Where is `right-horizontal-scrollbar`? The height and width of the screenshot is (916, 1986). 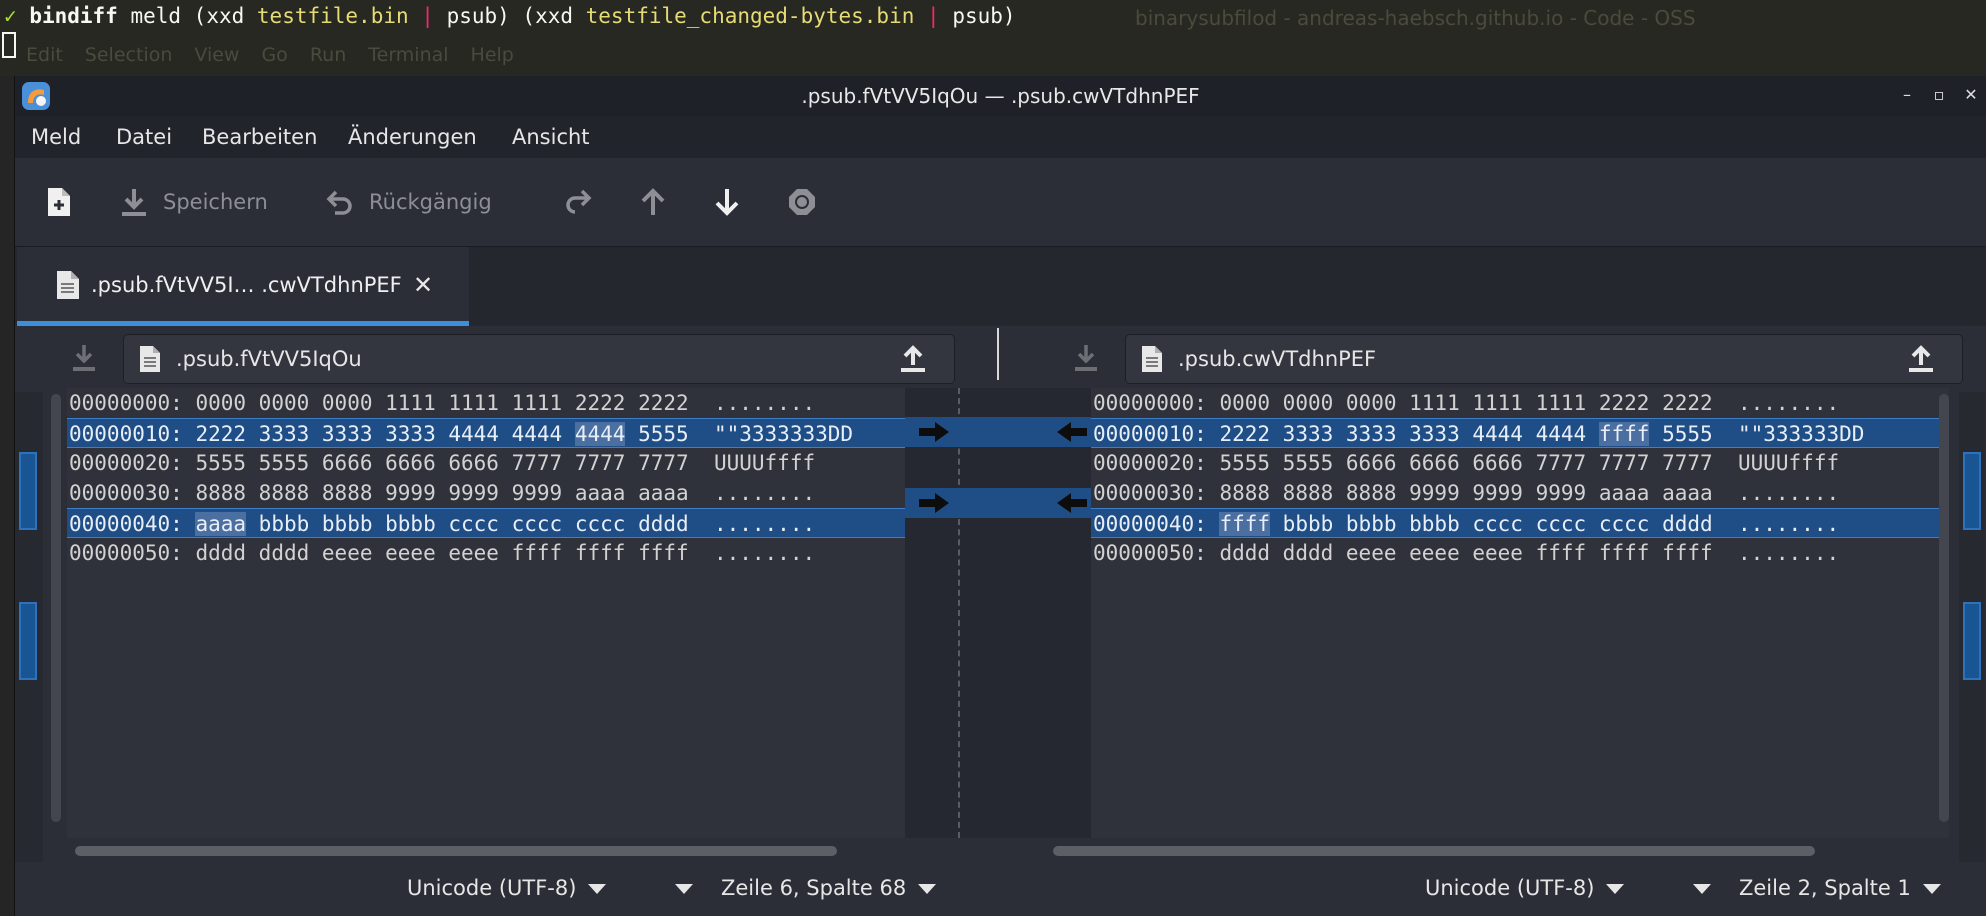 right-horizontal-scrollbar is located at coordinates (1434, 851).